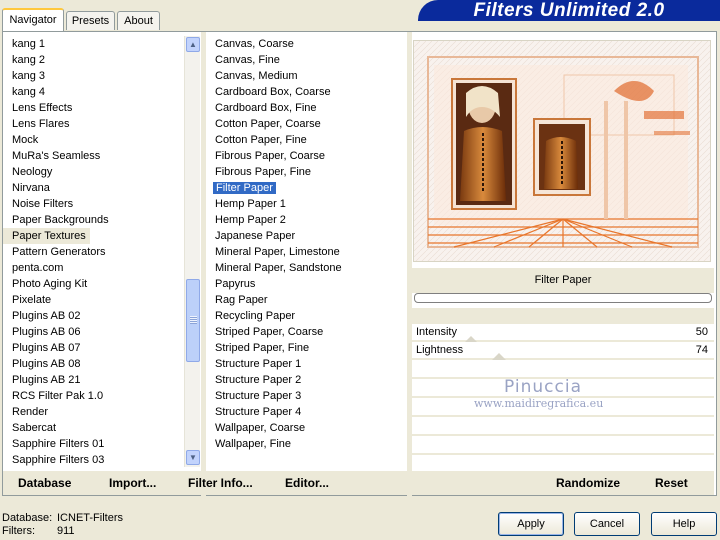  I want to click on filter-item: Hemp Paper 1, so click(306, 204).